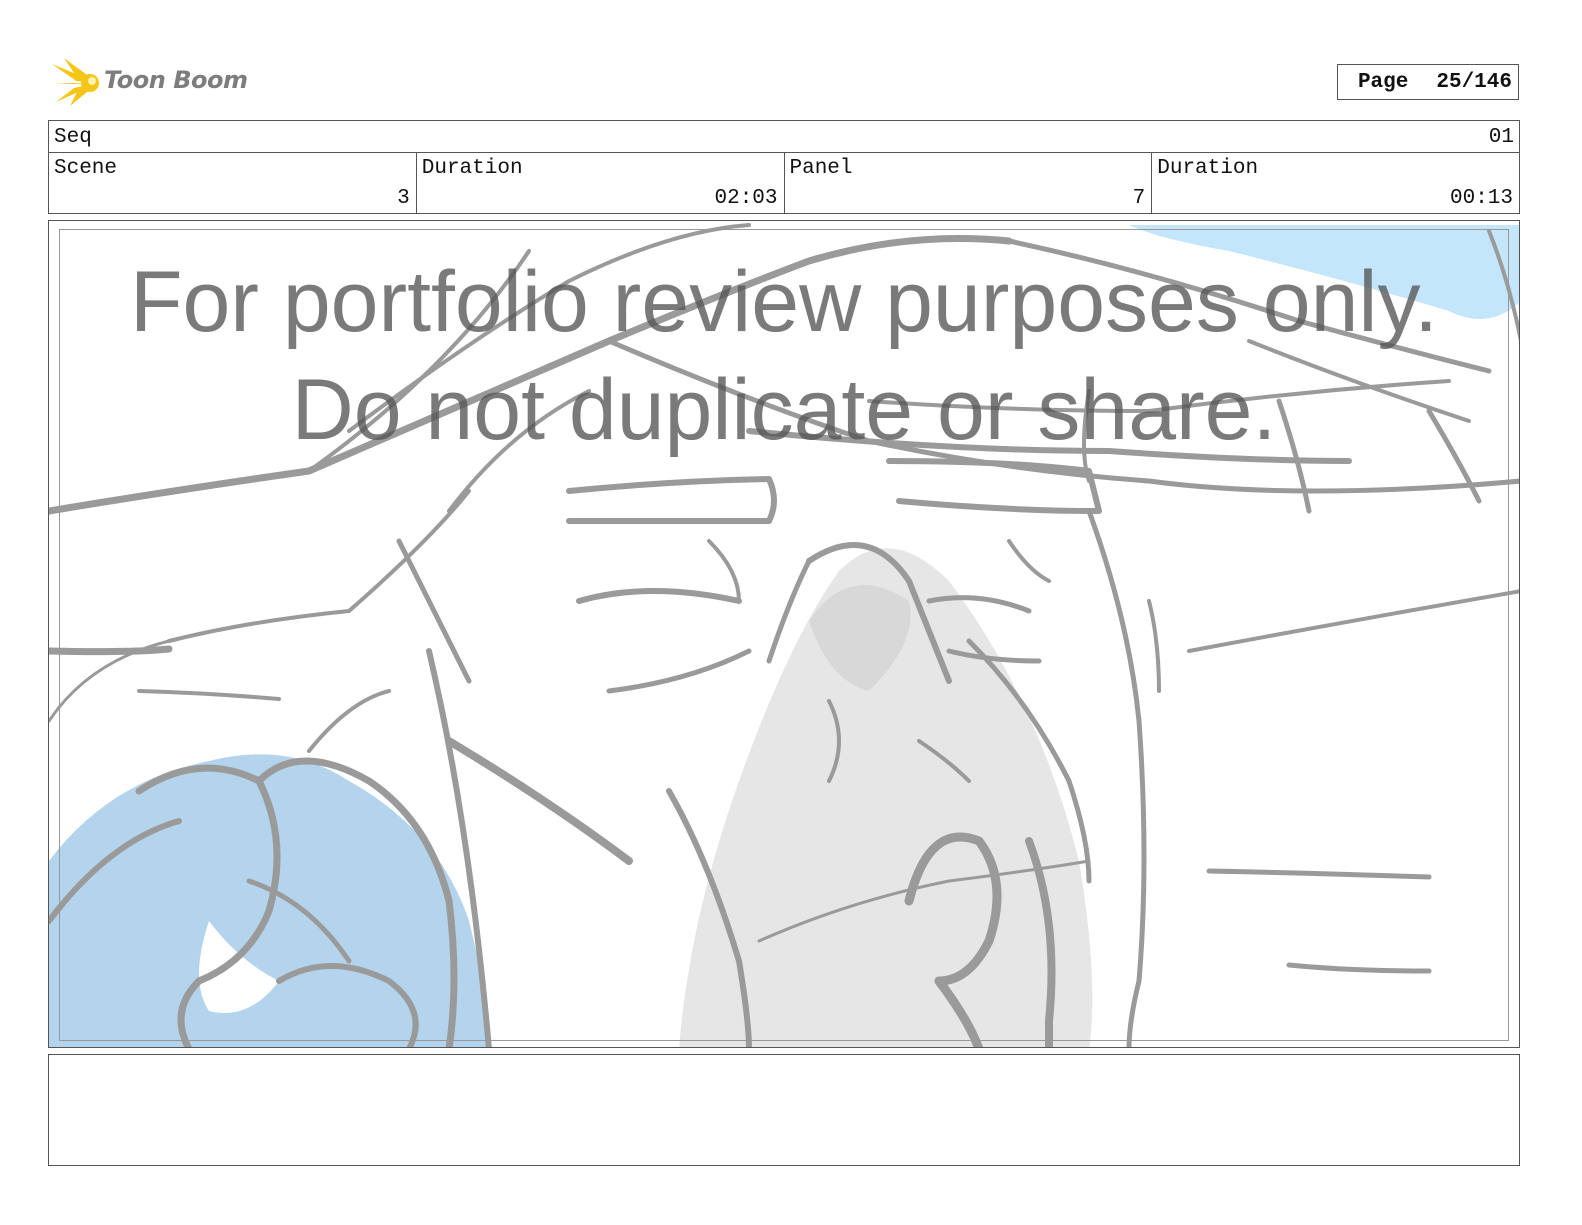 The image size is (1582, 1225). I want to click on watermark-line-1: For portfolio review purposes only., so click(784, 302).